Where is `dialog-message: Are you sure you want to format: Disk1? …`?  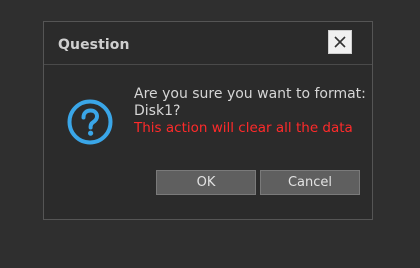
dialog-message: Are you sure you want to format: Disk1? … is located at coordinates (251, 111).